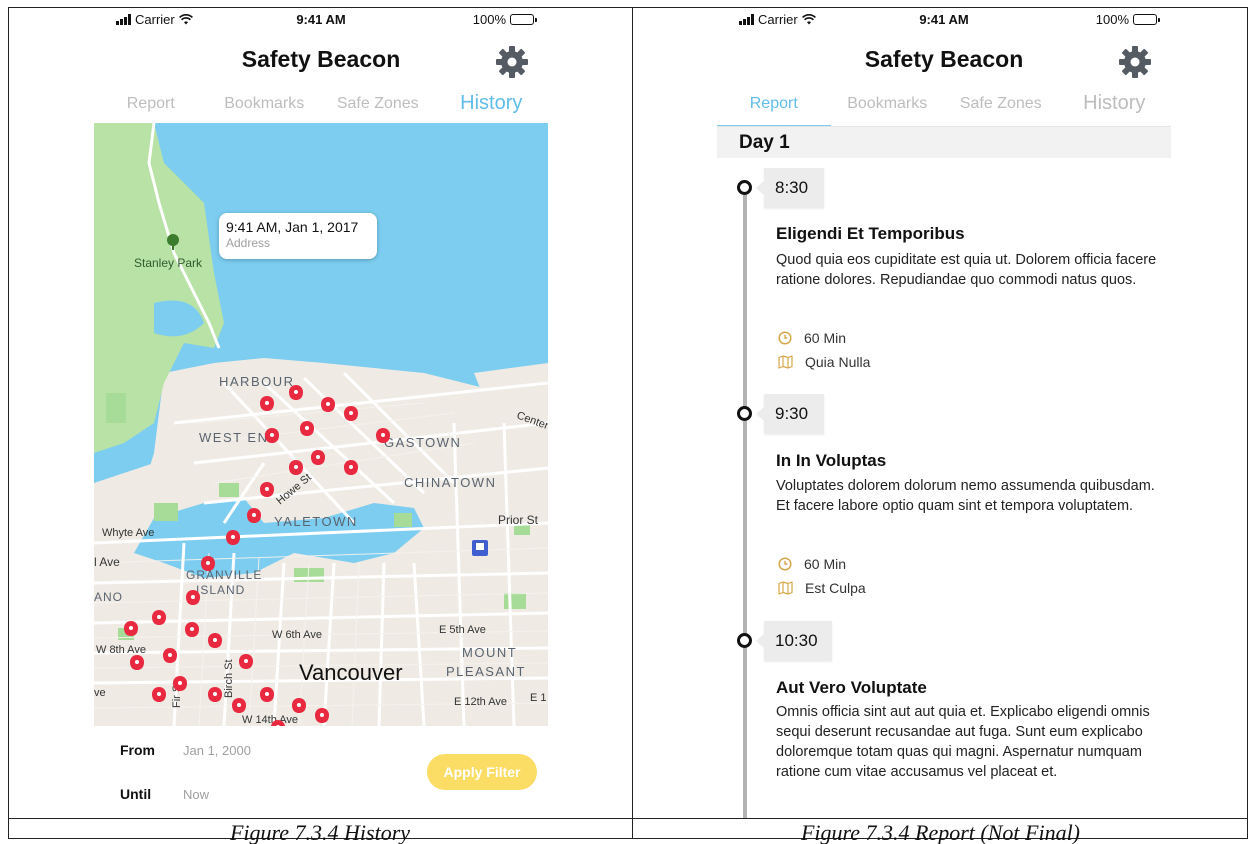 The image size is (1252, 844). I want to click on label-birch: Birch St, so click(229, 678).